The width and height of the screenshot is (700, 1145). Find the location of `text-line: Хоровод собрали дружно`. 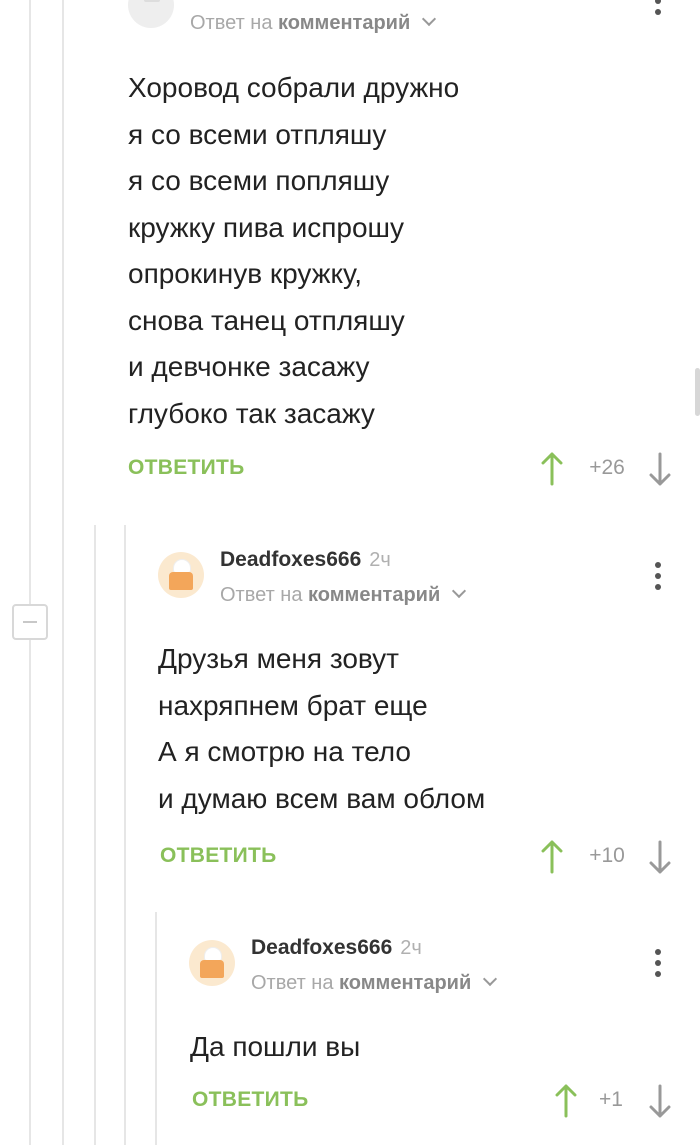

text-line: Хоровод собрали дружно is located at coordinates (294, 87).